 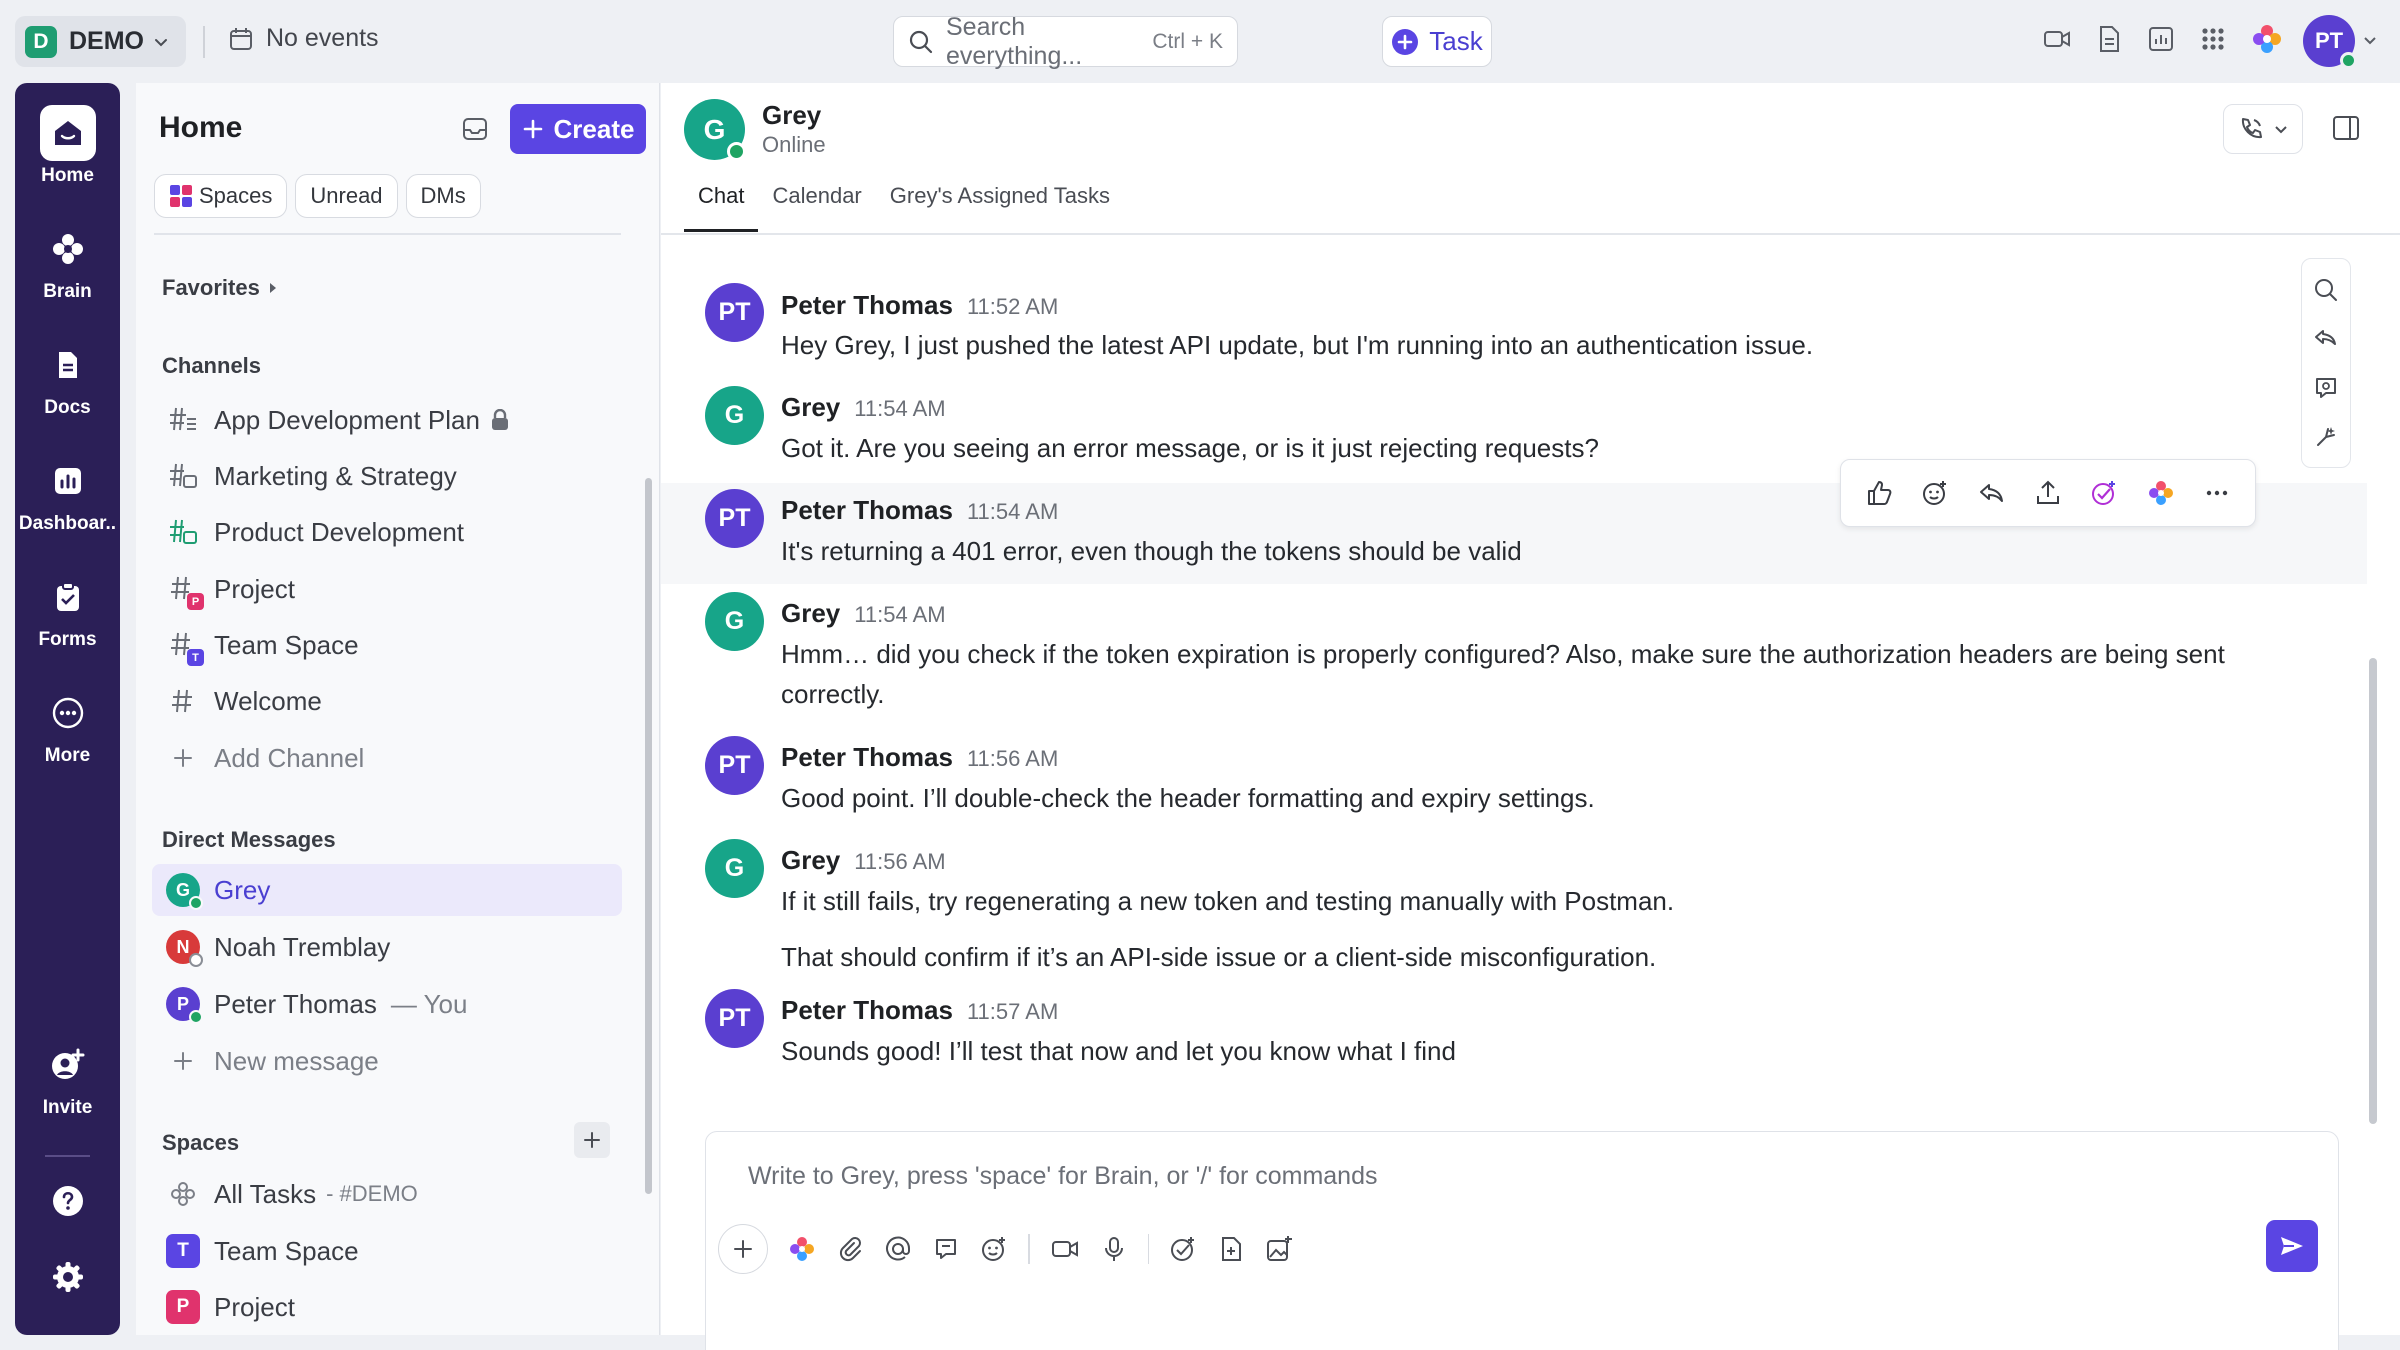 What do you see at coordinates (201, 127) in the screenshot?
I see `sidebar-title: Home` at bounding box center [201, 127].